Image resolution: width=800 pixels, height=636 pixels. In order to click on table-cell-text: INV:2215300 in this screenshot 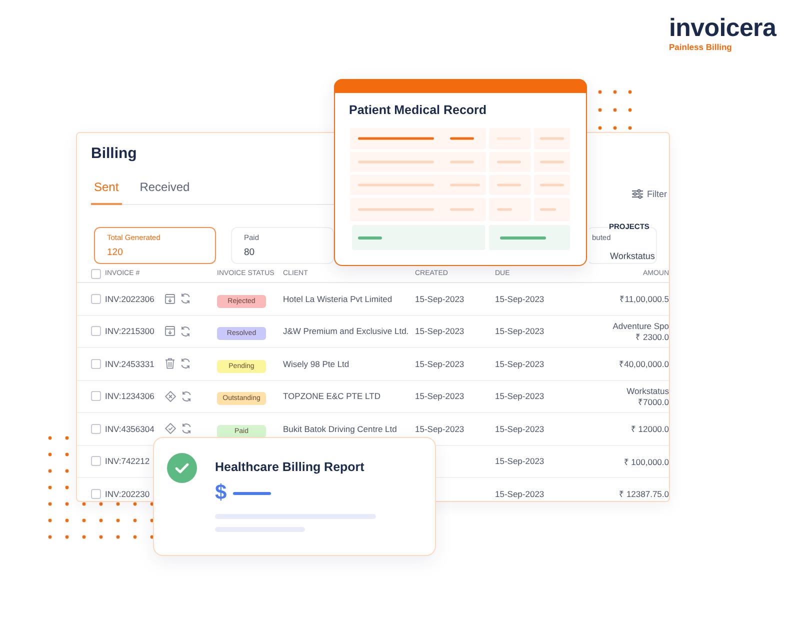, I will do `click(130, 331)`.